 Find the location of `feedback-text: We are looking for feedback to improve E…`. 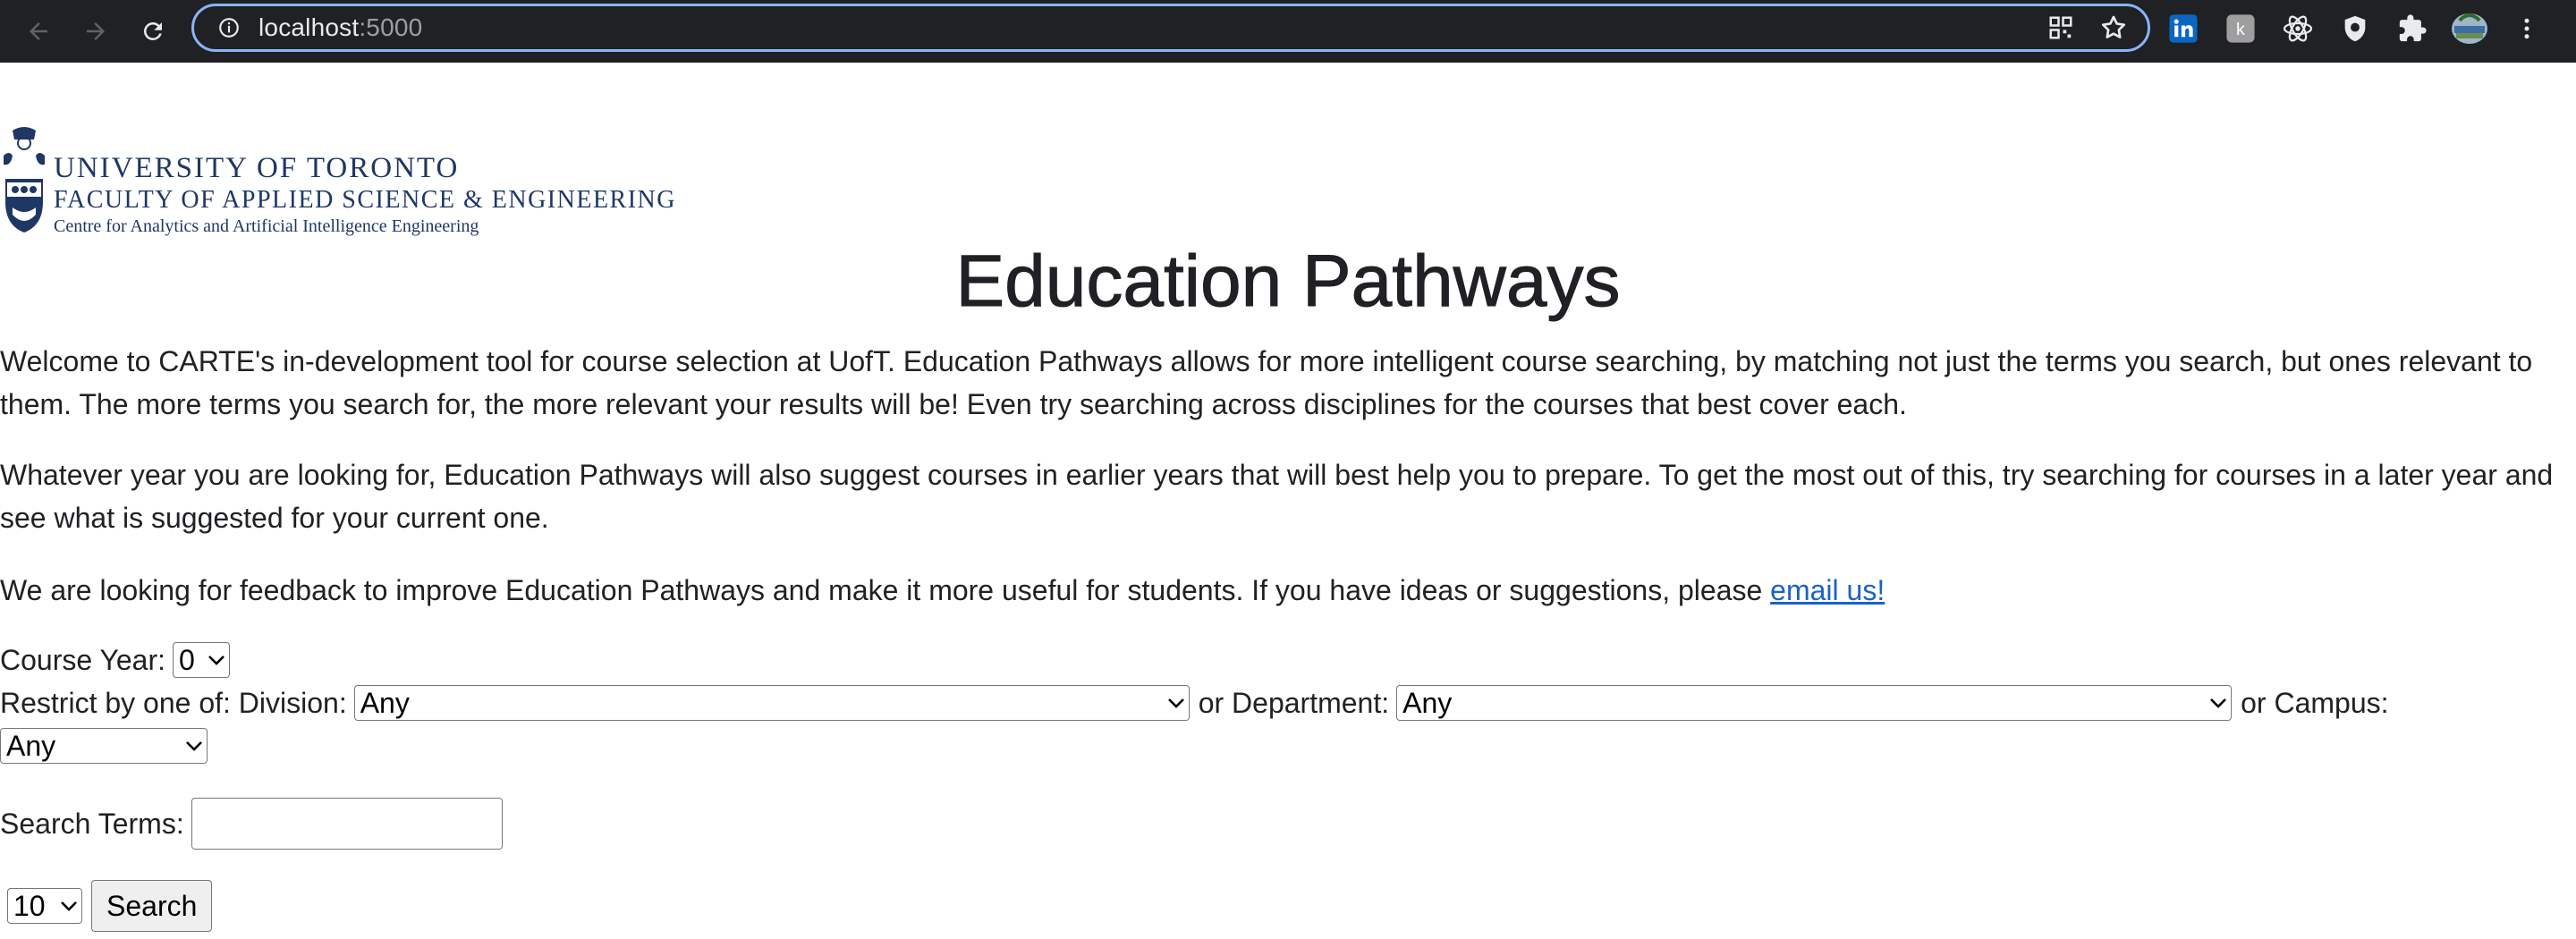

feedback-text: We are looking for feedback to improve E… is located at coordinates (885, 590).